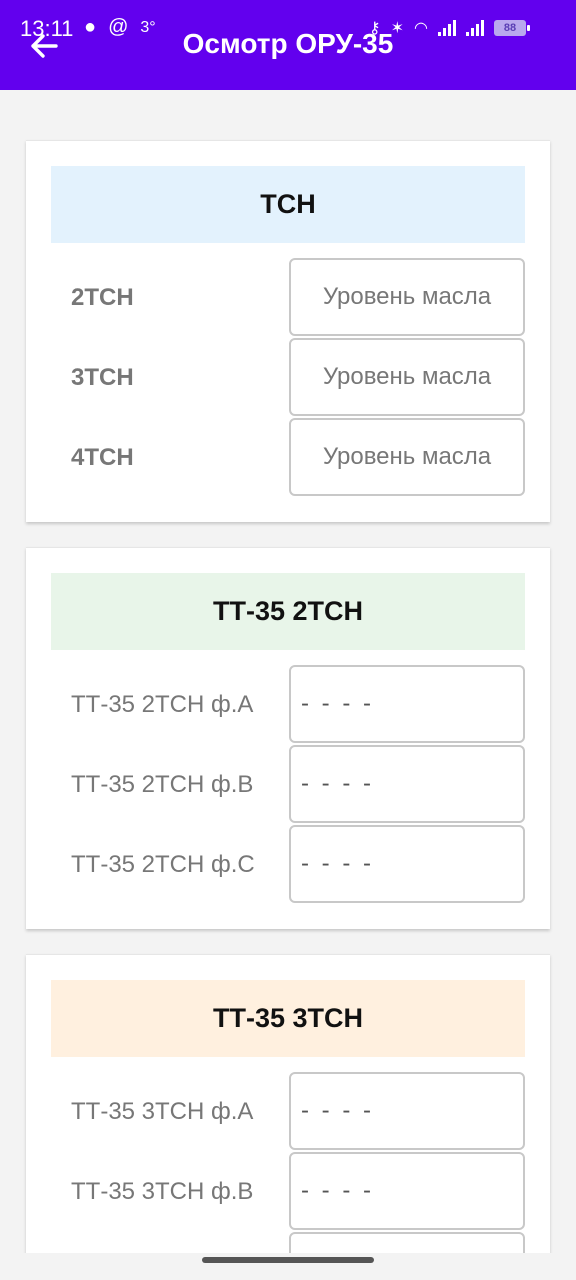  I want to click on row-label: ТТ-35 2ТСН ф.В, so click(162, 784).